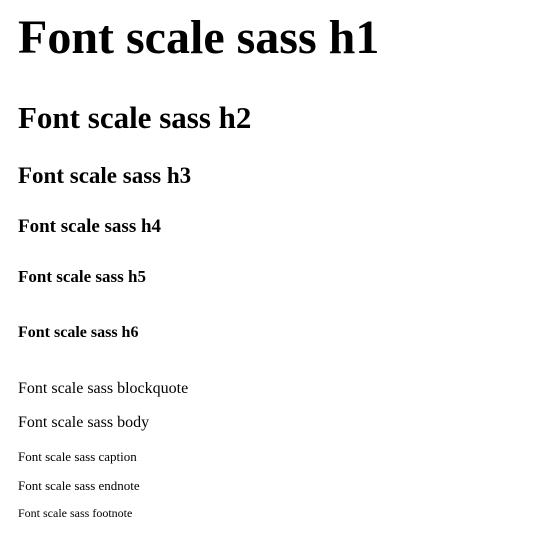 Image resolution: width=556 pixels, height=542 pixels. I want to click on heading-h3: Font scale sass h3, so click(105, 175).